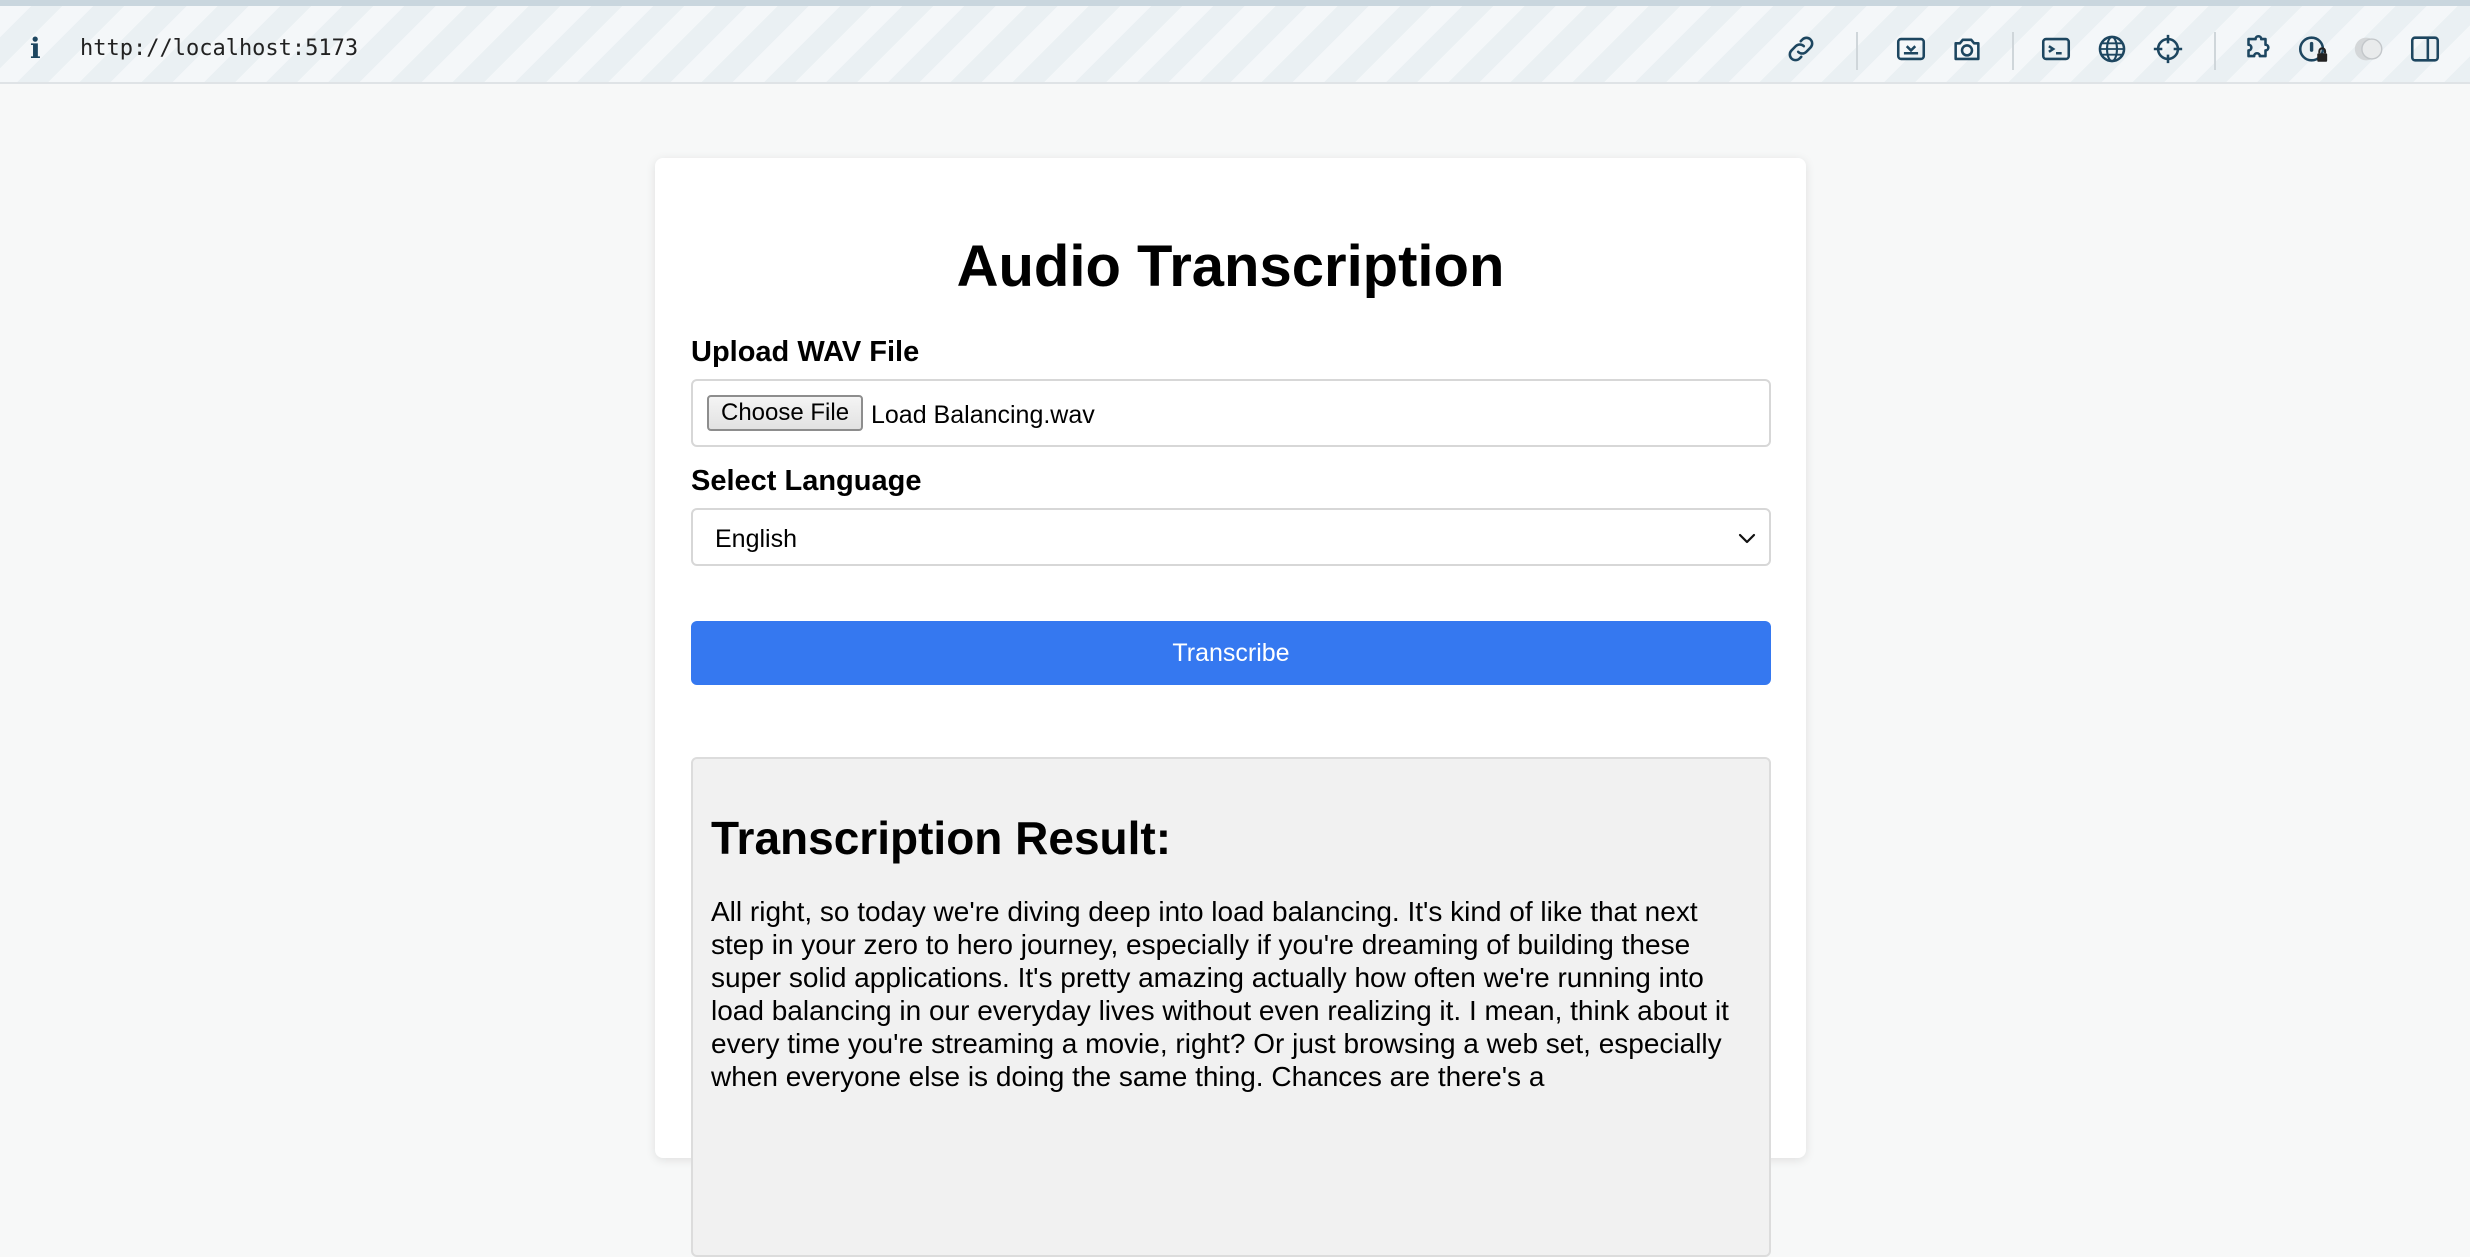 This screenshot has height=1257, width=2470. What do you see at coordinates (1747, 538) in the screenshot?
I see `chevron-down-icon` at bounding box center [1747, 538].